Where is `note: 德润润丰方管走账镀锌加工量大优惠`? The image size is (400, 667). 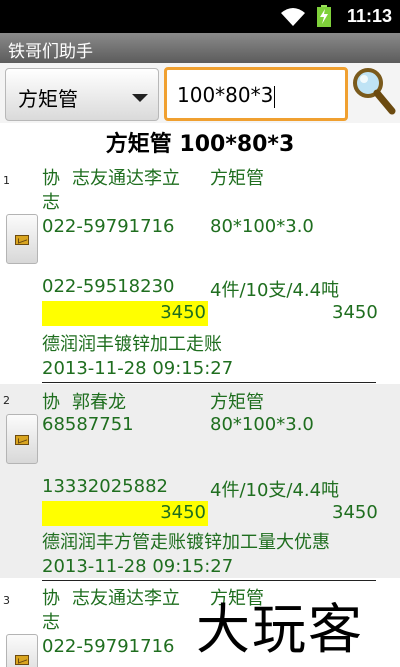
note: 德润润丰方管走账镀锌加工量大优惠 is located at coordinates (186, 542).